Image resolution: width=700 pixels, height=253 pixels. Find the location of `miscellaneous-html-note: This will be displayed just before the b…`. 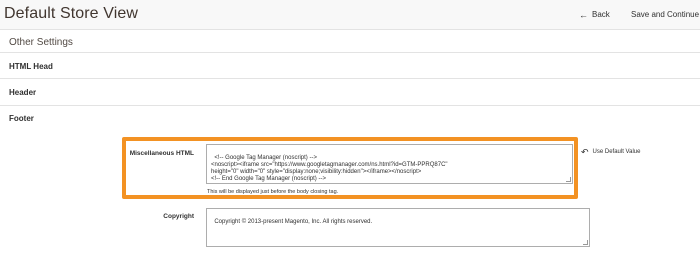

miscellaneous-html-note: This will be displayed just before the b… is located at coordinates (273, 192).